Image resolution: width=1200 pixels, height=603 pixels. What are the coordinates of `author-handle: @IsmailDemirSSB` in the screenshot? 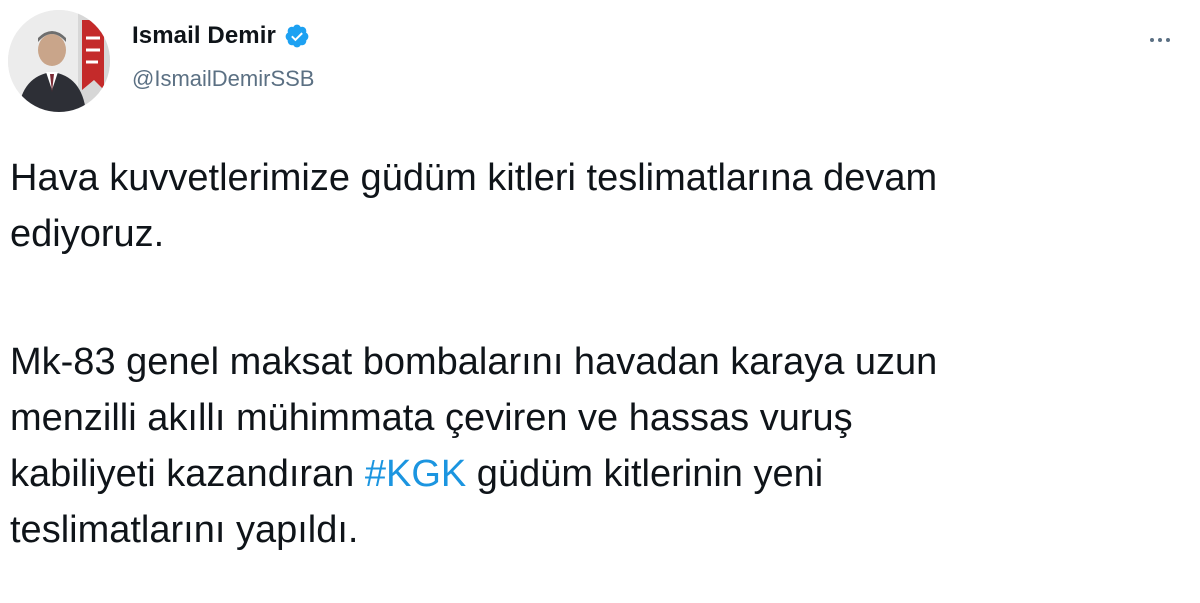 It's located at (223, 79).